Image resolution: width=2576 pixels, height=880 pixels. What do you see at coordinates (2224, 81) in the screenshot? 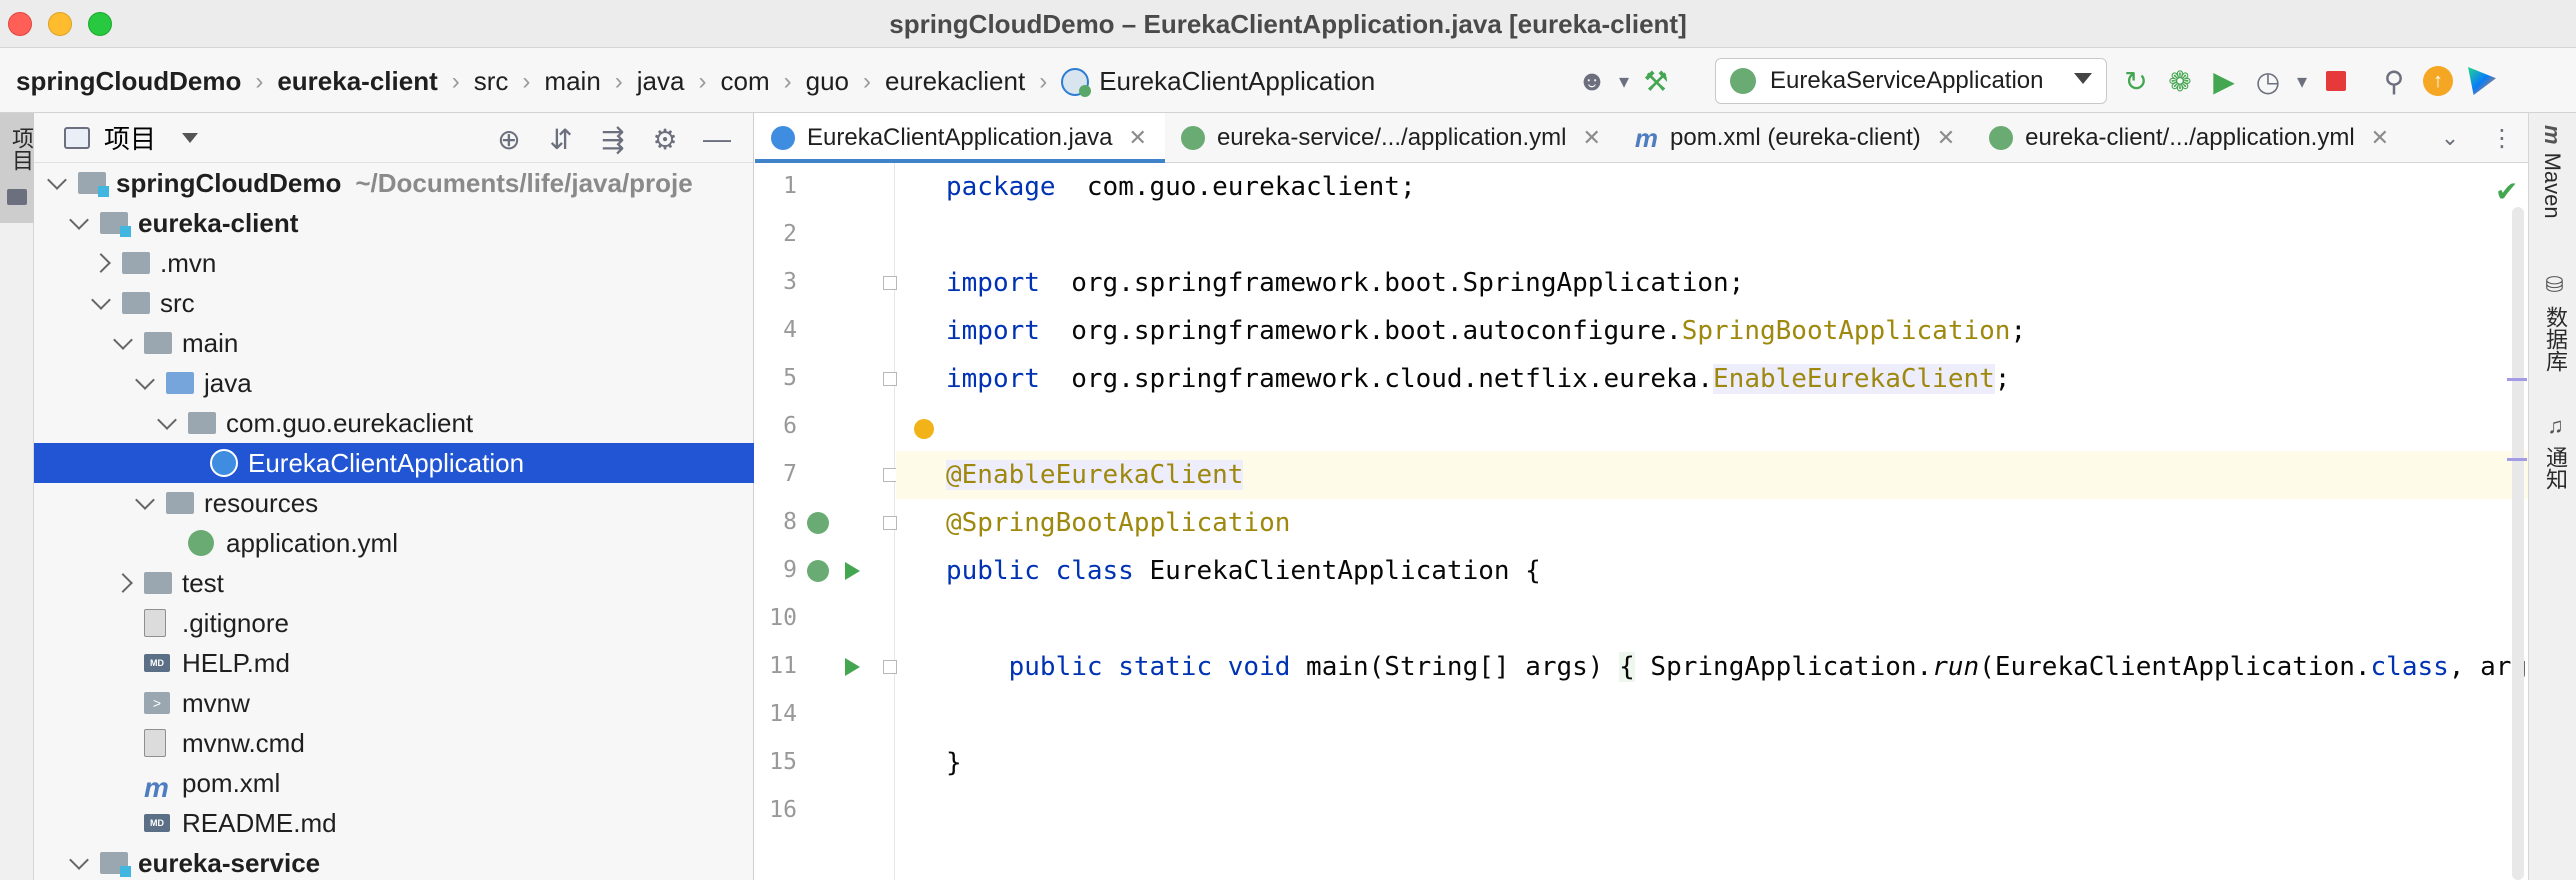
I see `coverage-icon: ▶` at bounding box center [2224, 81].